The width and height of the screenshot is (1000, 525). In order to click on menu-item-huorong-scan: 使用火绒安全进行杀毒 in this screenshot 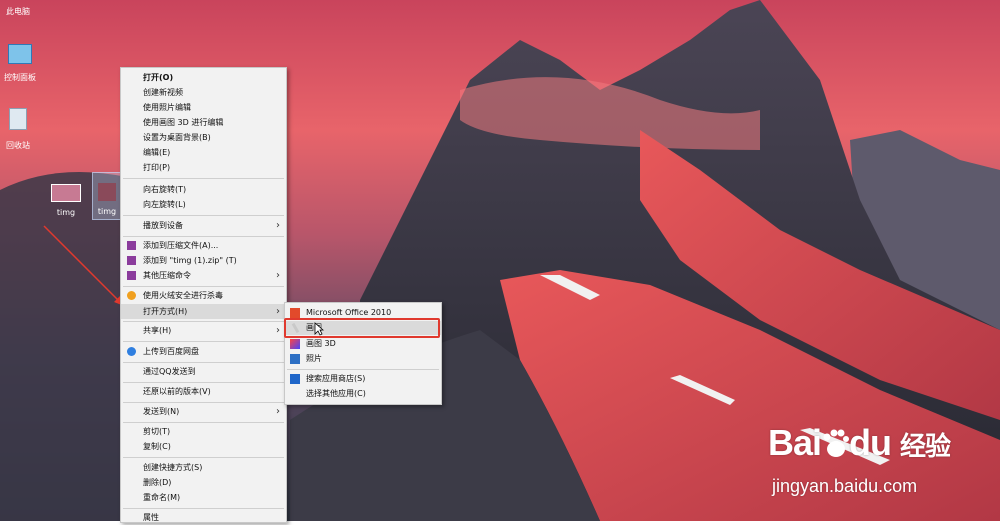, I will do `click(203, 295)`.